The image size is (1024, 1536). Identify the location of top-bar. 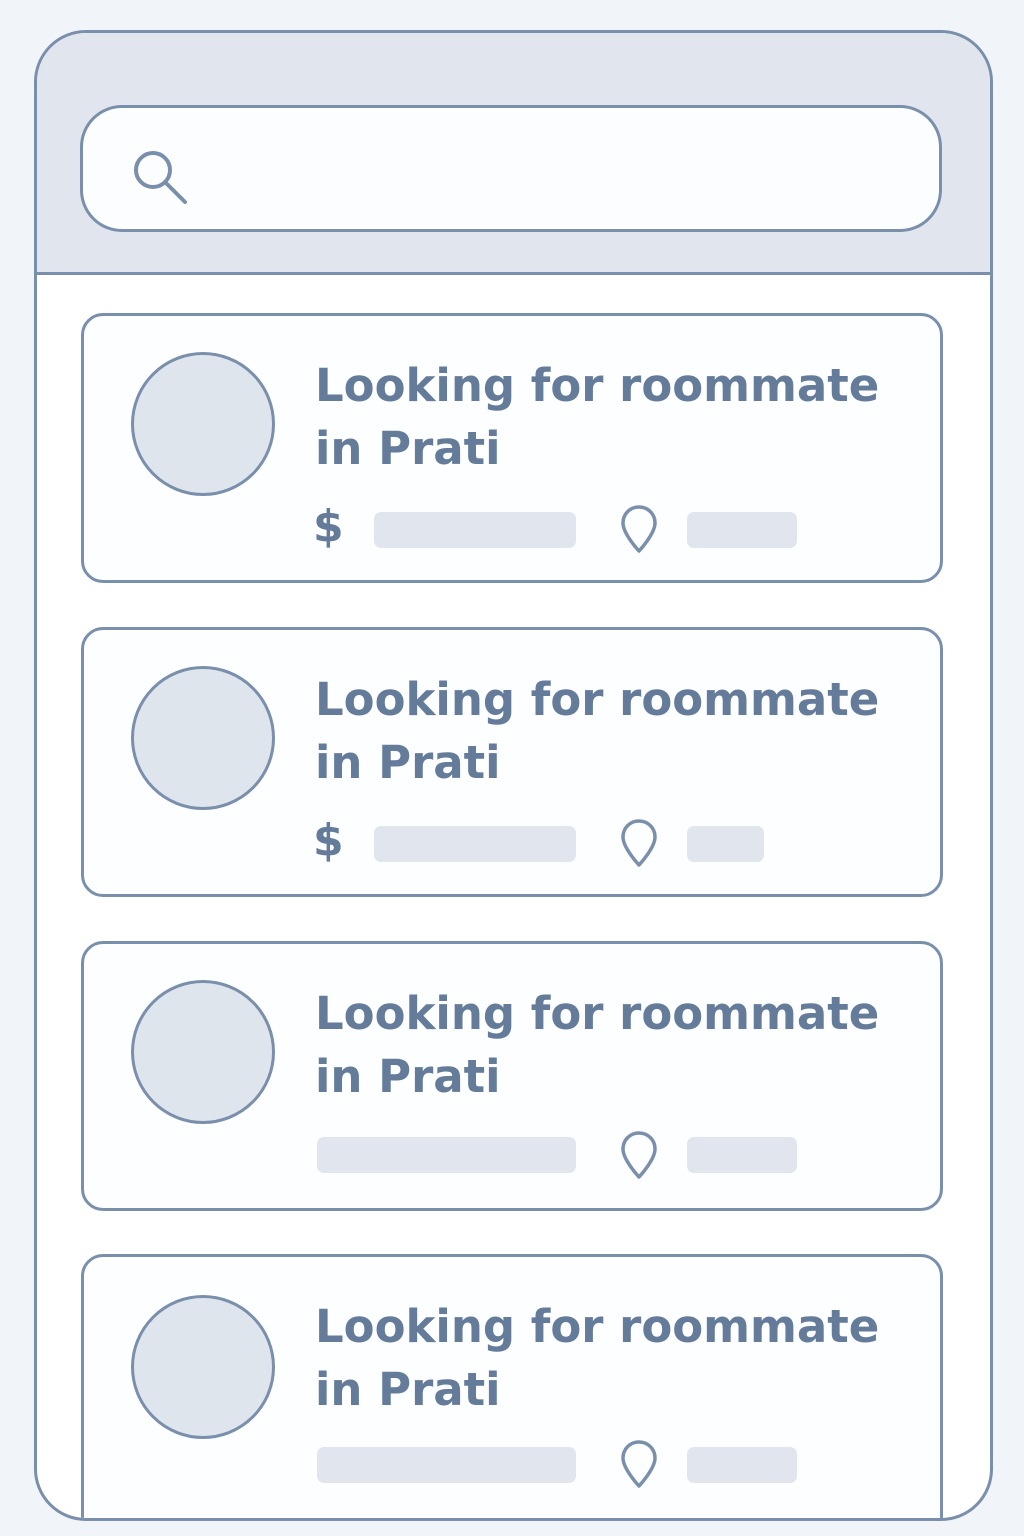
(513, 154).